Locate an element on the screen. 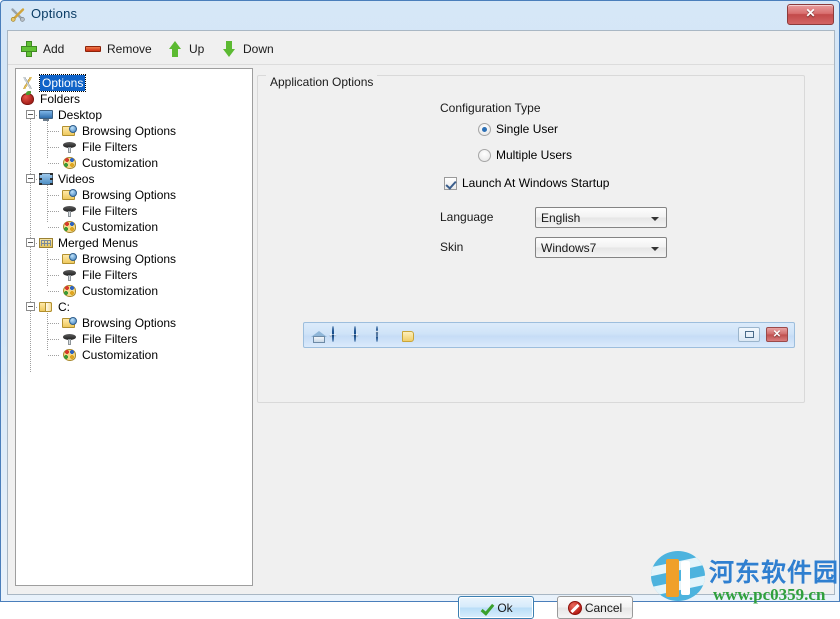 This screenshot has height=619, width=840. window-title: Options is located at coordinates (54, 13).